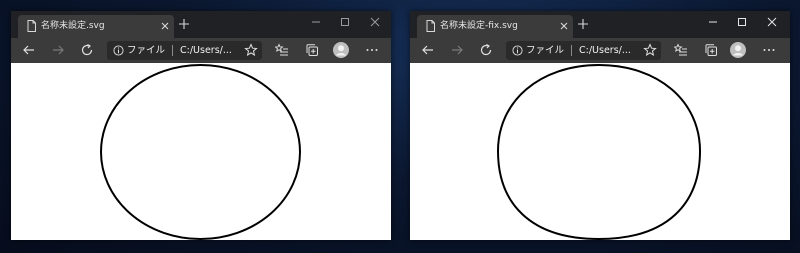  I want to click on tab-active: 名称未設定-fix.svg, so click(495, 26).